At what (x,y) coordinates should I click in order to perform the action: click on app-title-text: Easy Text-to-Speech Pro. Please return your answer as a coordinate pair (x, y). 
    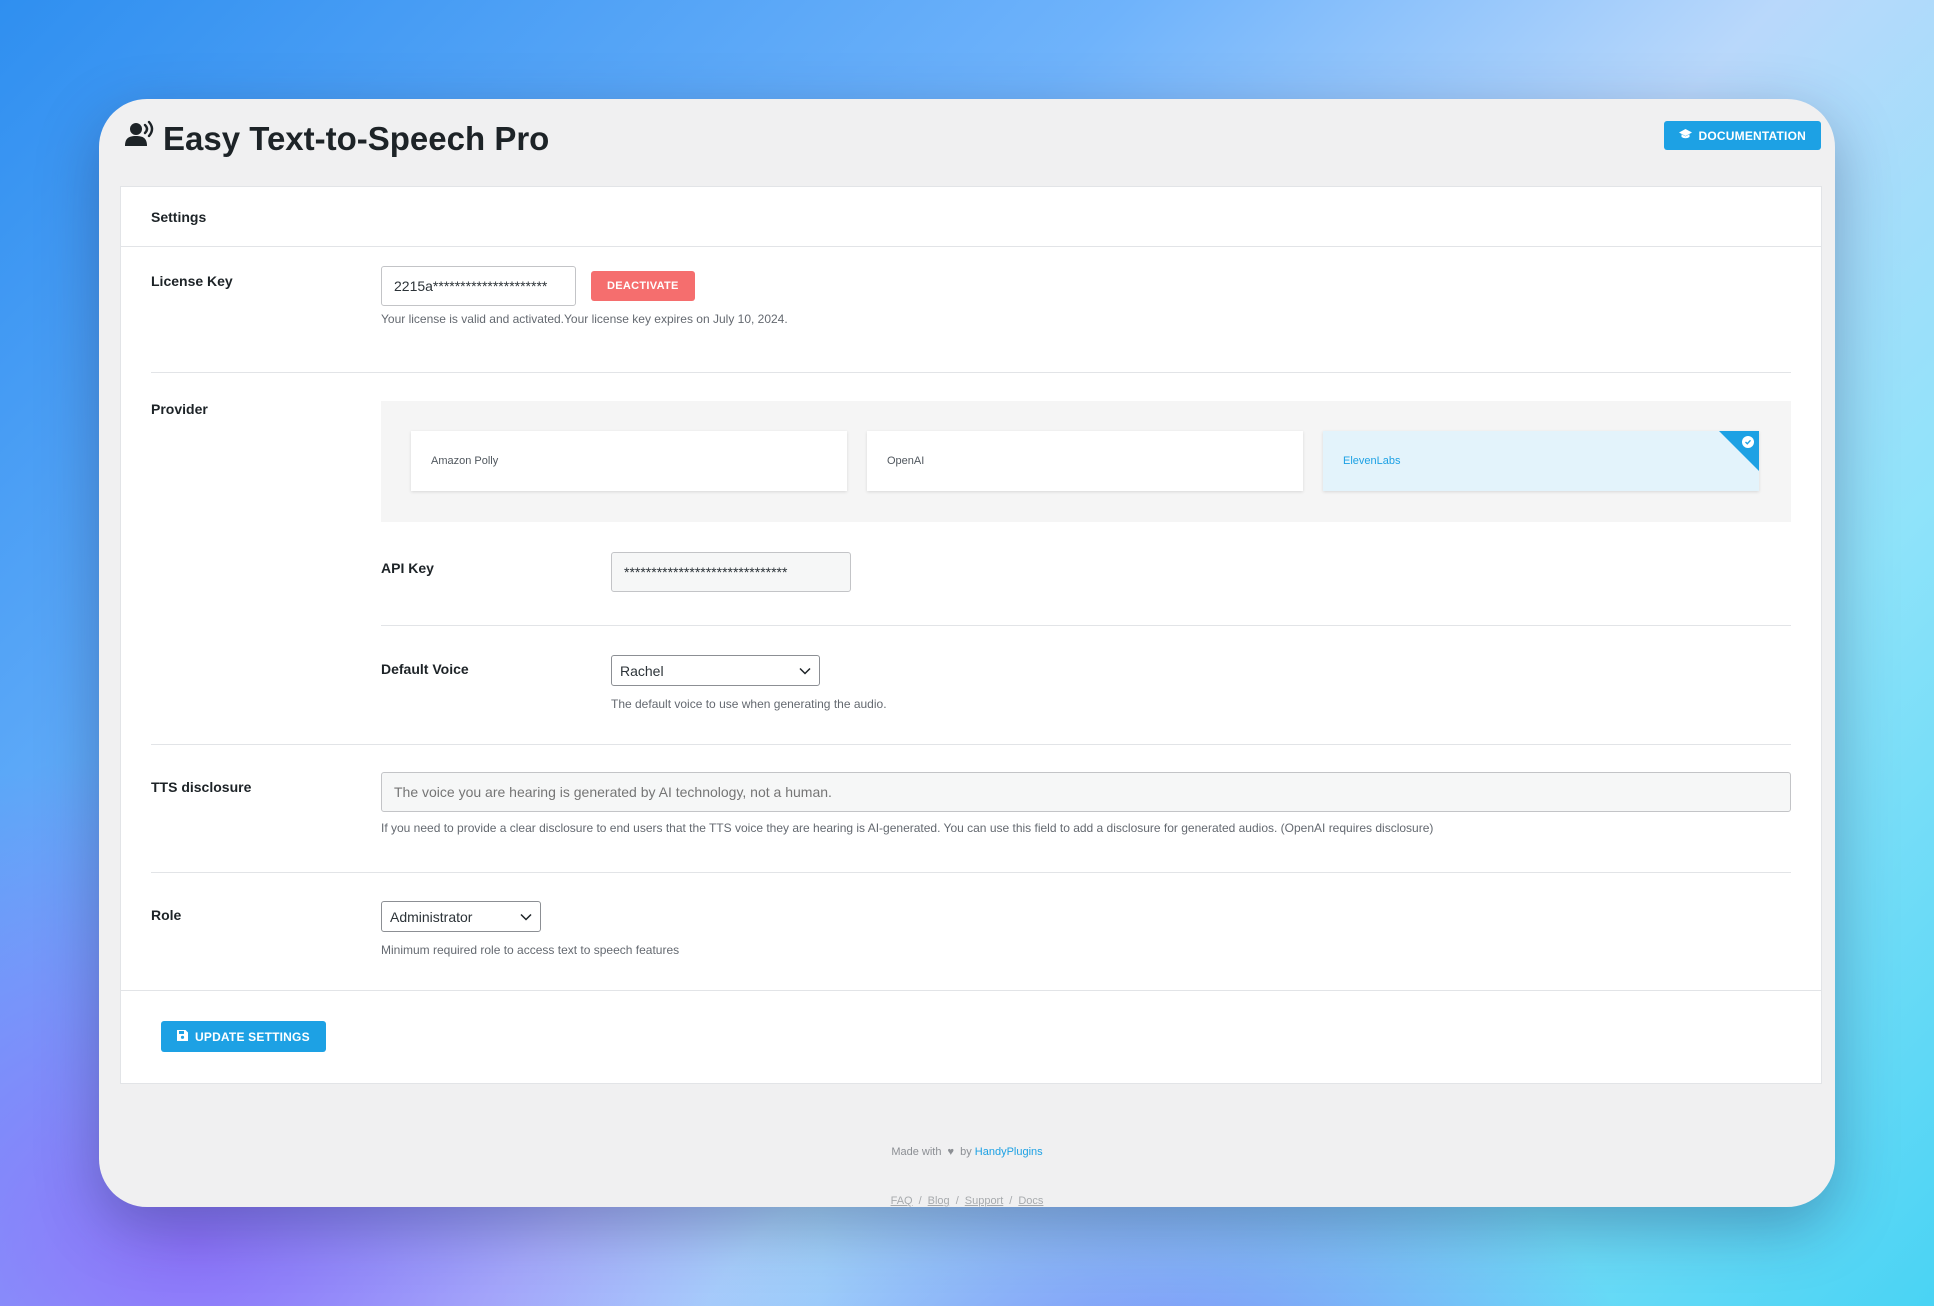
    Looking at the image, I should click on (356, 138).